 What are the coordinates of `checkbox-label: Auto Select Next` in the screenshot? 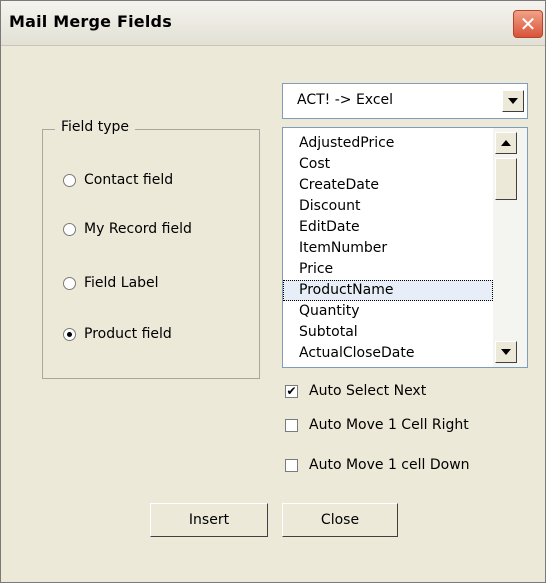 It's located at (368, 391).